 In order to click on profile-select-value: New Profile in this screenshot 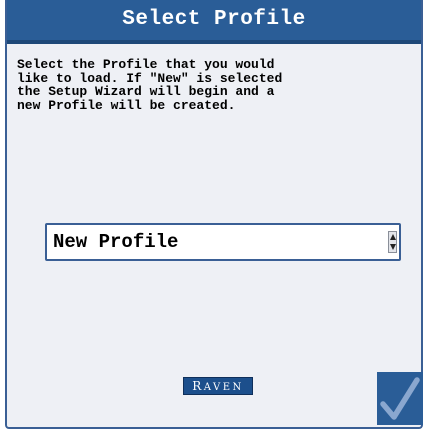, I will do `click(116, 242)`.